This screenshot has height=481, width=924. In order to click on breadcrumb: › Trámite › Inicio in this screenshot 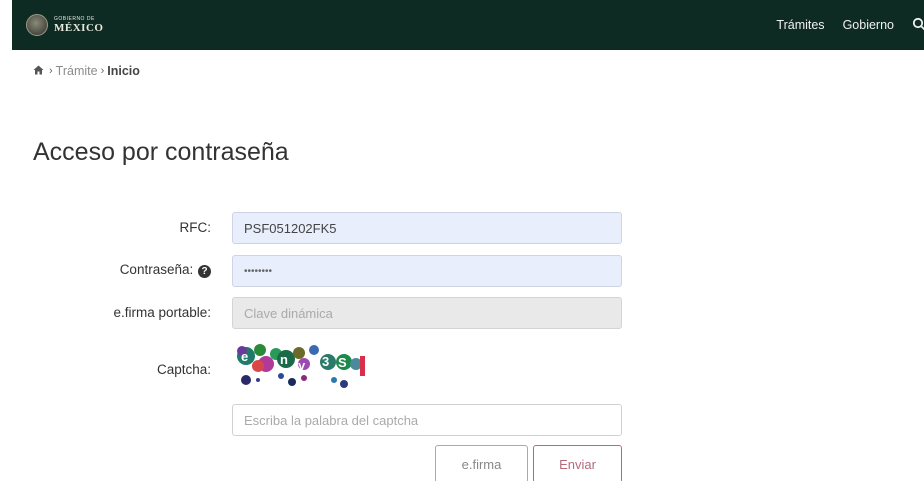, I will do `click(86, 71)`.